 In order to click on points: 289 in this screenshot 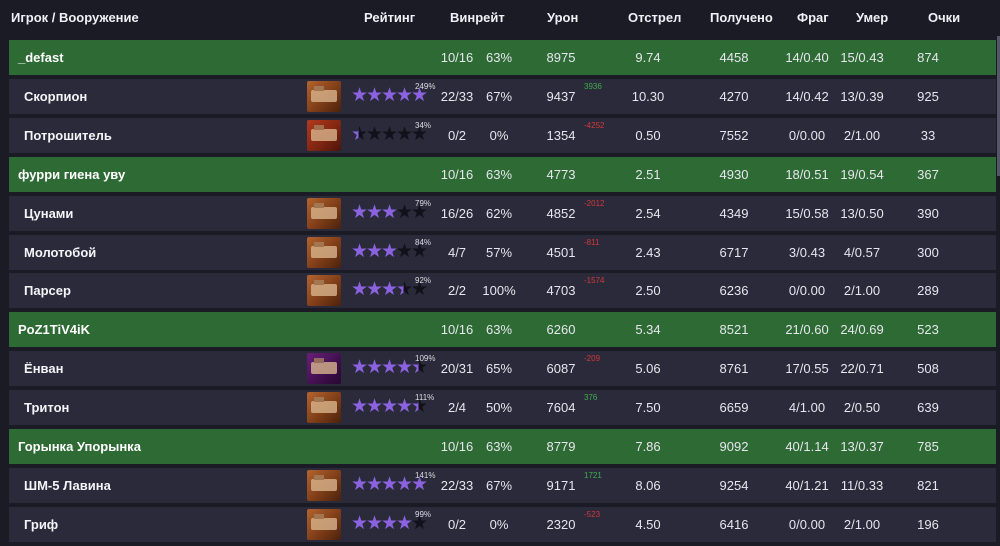, I will do `click(928, 291)`.